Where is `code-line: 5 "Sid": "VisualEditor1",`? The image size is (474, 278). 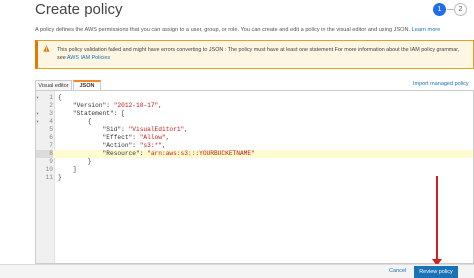 code-line: 5 "Sid": "VisualEditor1", is located at coordinates (254, 130).